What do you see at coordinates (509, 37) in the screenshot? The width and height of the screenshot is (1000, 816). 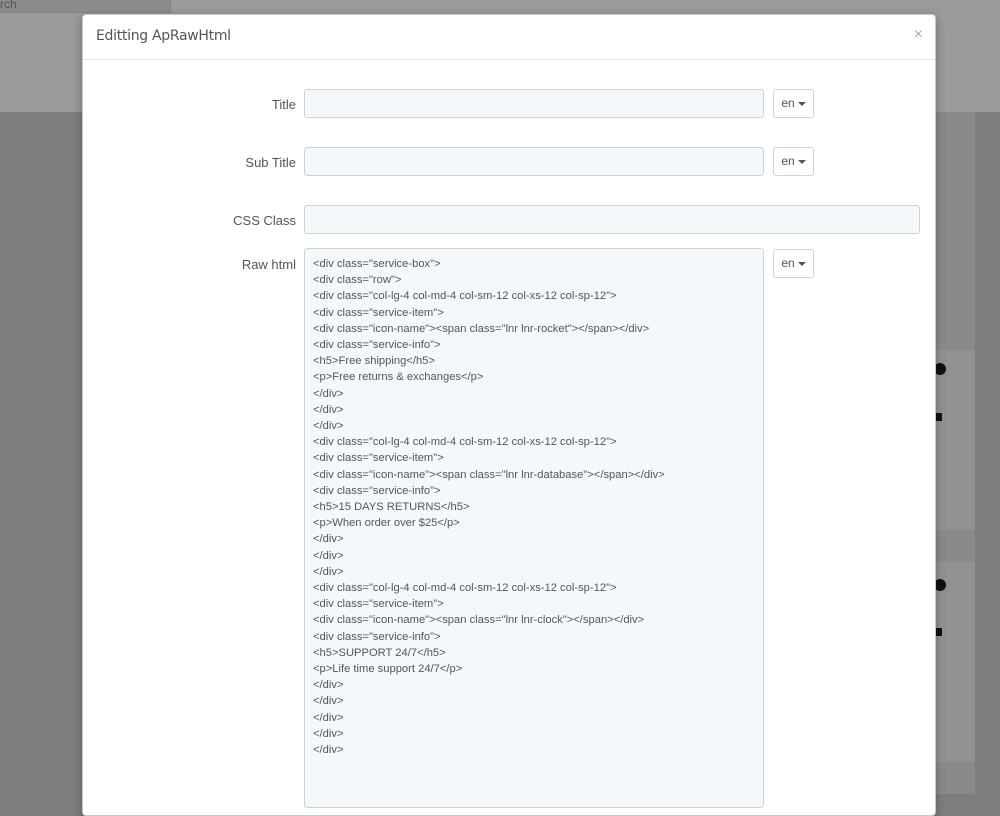 I see `modal-header: Editting ApRawHtml ×` at bounding box center [509, 37].